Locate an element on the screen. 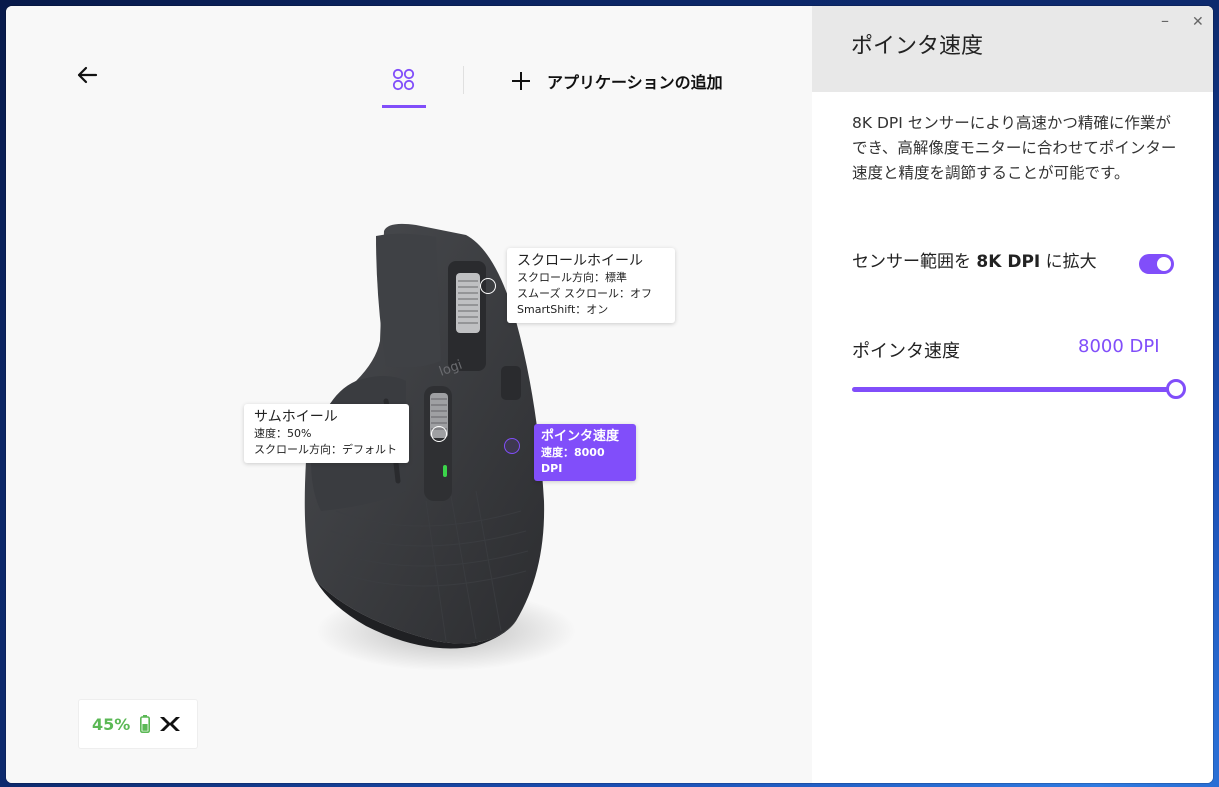  pointer-speed-slider-track is located at coordinates (1014, 389).